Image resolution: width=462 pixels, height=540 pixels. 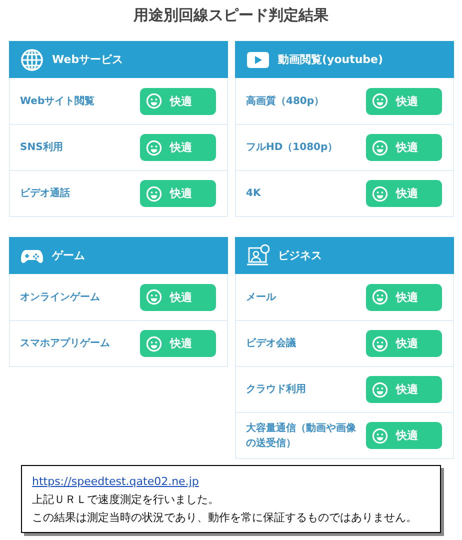 What do you see at coordinates (231, 15) in the screenshot?
I see `page-title: 用途別回線スピード判定結果` at bounding box center [231, 15].